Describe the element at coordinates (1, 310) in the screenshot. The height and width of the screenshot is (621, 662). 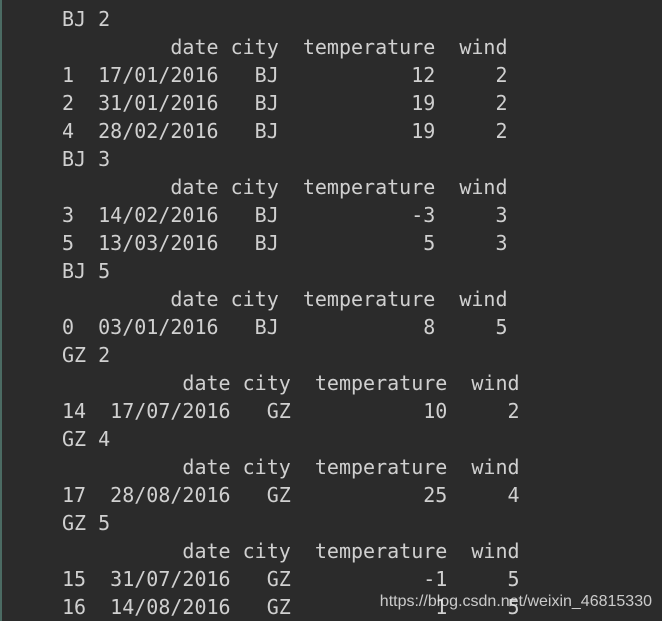
I see `panel-edge` at that location.